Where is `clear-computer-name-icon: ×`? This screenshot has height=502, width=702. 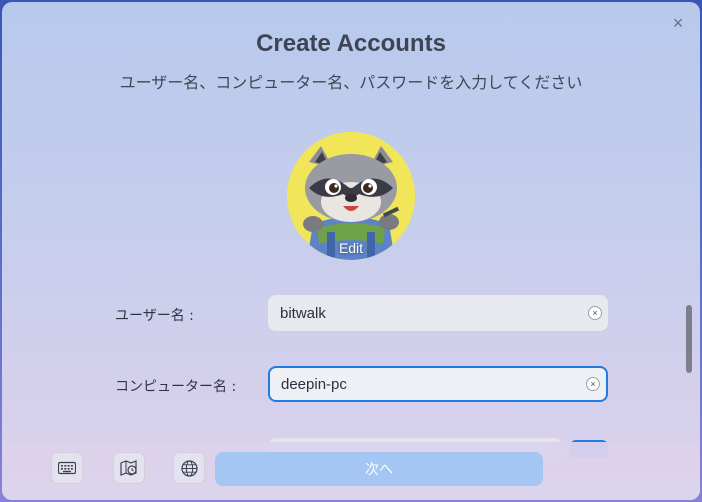 clear-computer-name-icon: × is located at coordinates (593, 384).